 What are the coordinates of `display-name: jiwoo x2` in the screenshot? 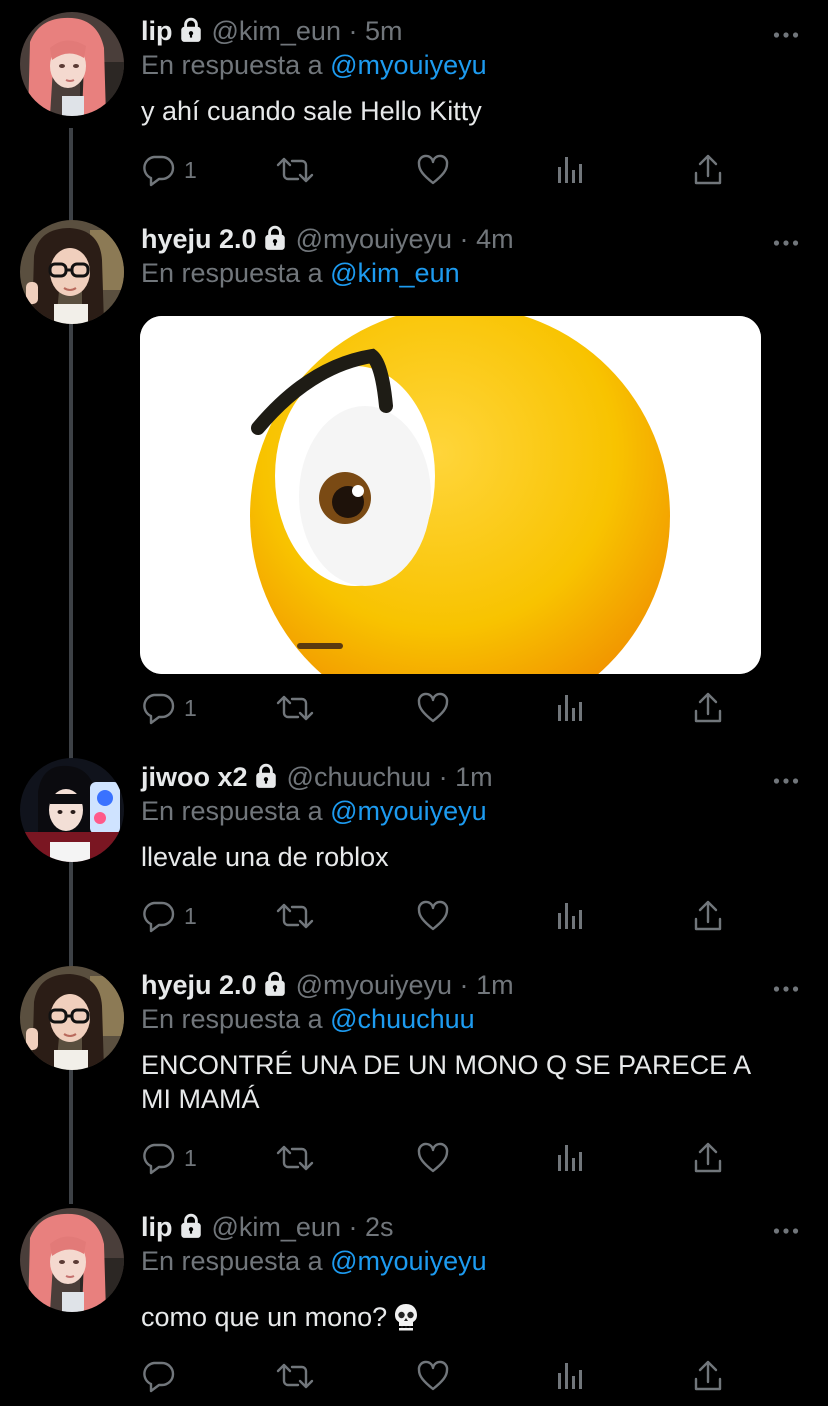 It's located at (194, 777).